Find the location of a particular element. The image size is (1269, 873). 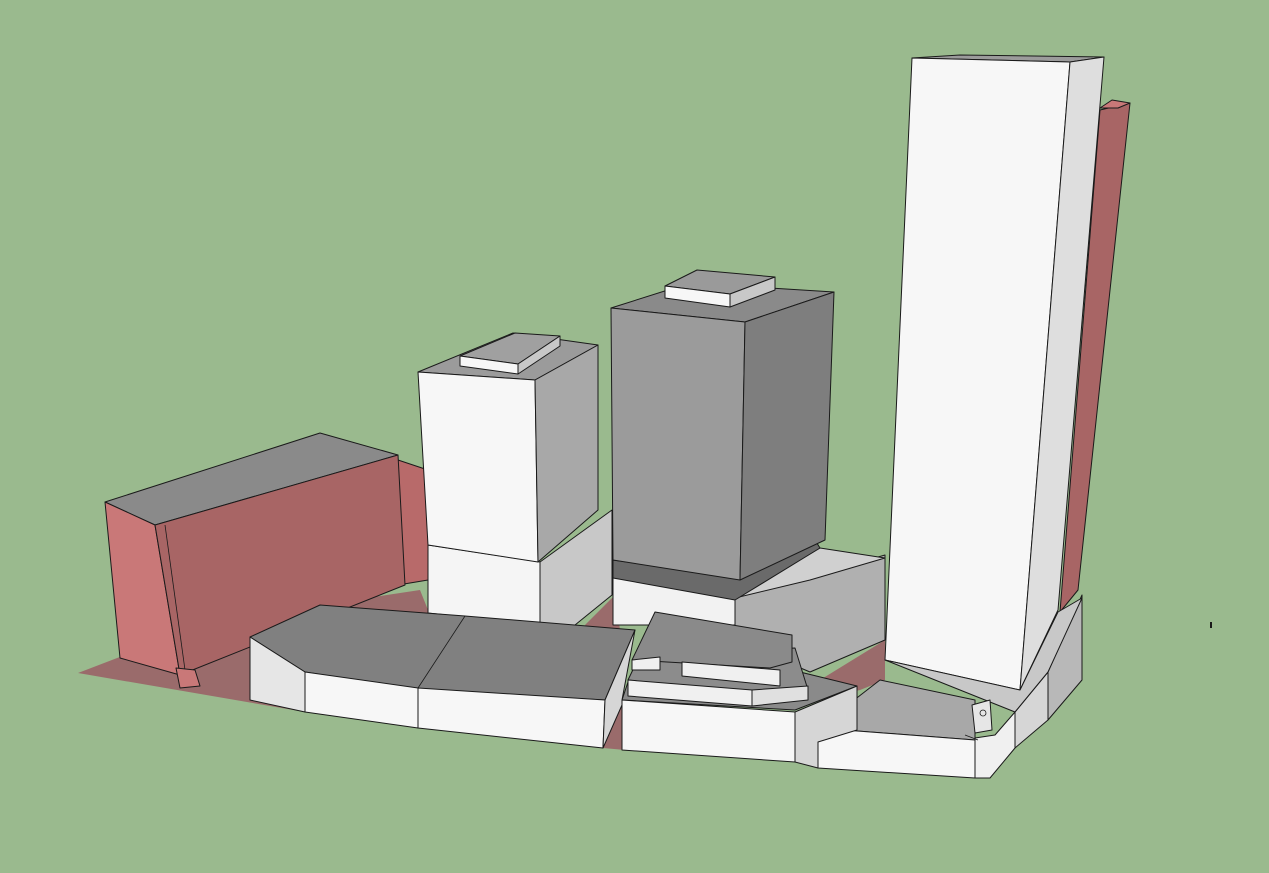

wt1-front is located at coordinates (478, 467).